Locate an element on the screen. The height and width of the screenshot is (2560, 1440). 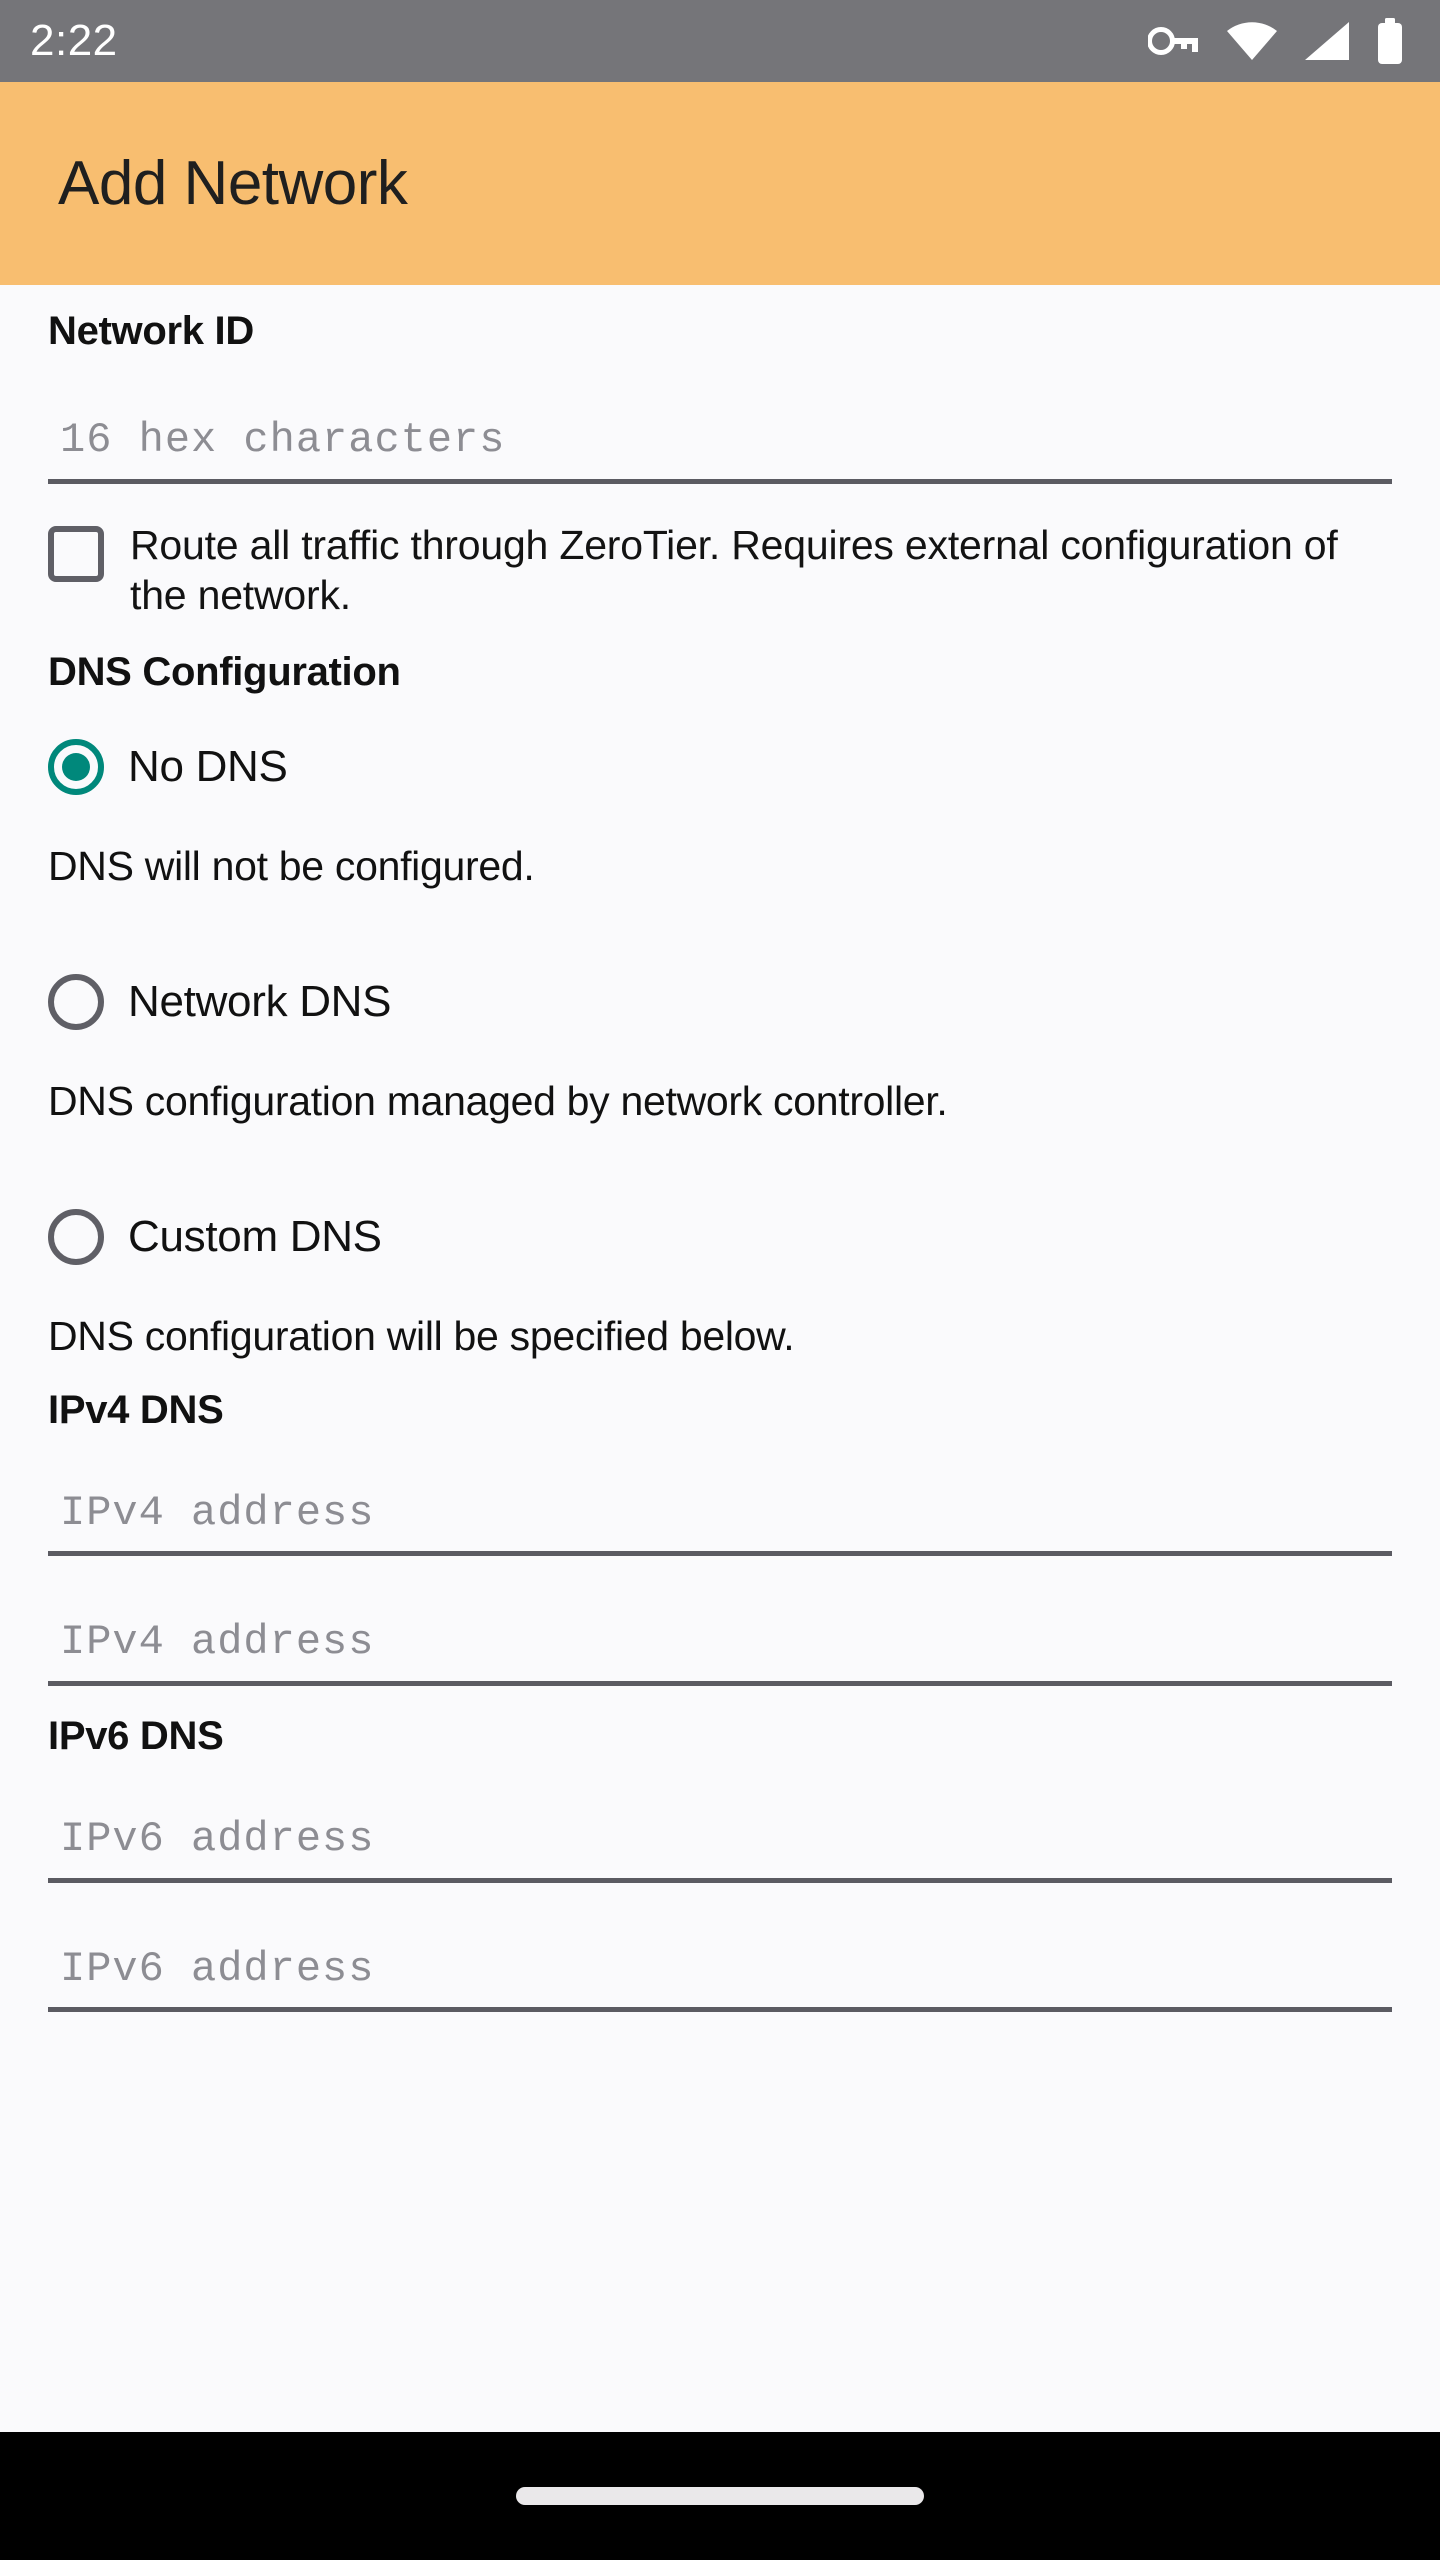
ipv4-dns-label: IPv4 DNS is located at coordinates (136, 1409).